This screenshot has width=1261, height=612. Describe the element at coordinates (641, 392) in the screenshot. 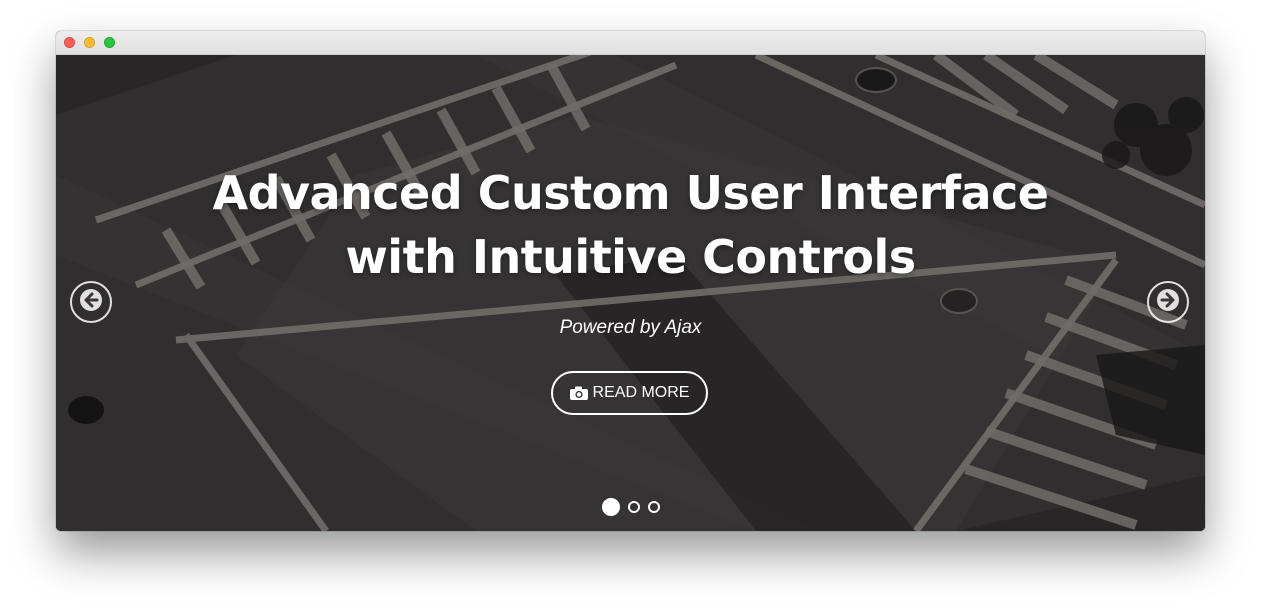

I see `read-more-label: READ MORE` at that location.